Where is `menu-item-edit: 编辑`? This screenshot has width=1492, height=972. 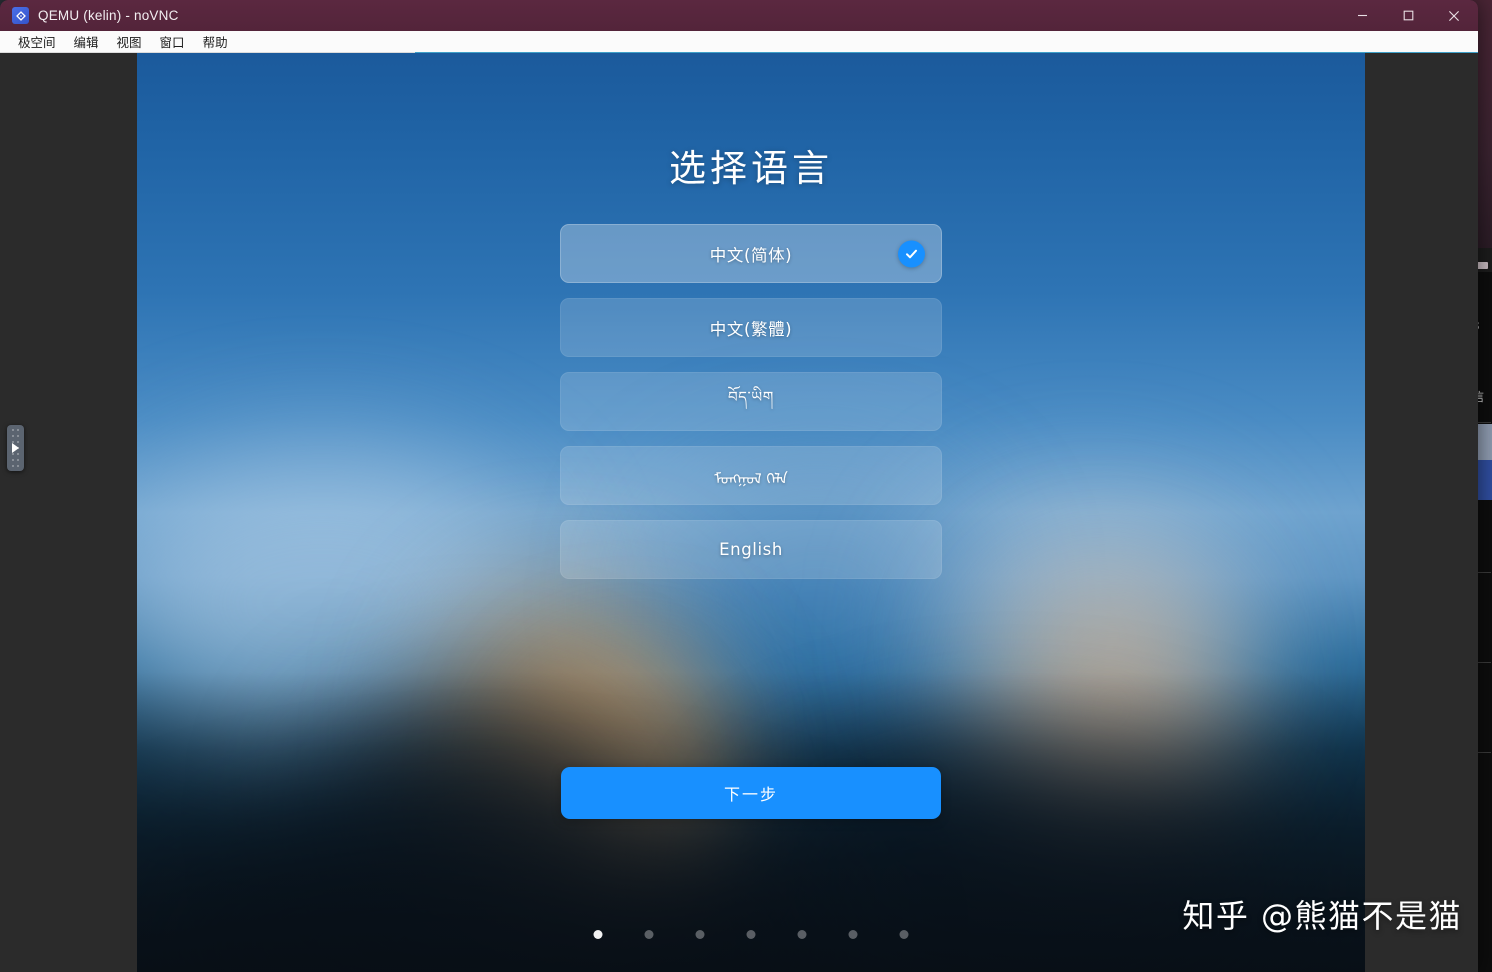
menu-item-edit: 编辑 is located at coordinates (86, 42).